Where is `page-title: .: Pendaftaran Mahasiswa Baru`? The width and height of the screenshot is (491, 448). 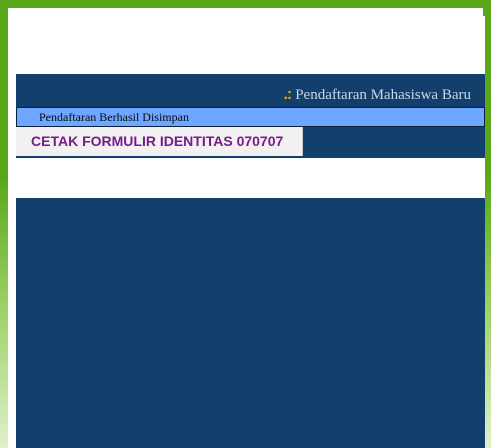 page-title: .: Pendaftaran Mahasiswa Baru is located at coordinates (377, 95).